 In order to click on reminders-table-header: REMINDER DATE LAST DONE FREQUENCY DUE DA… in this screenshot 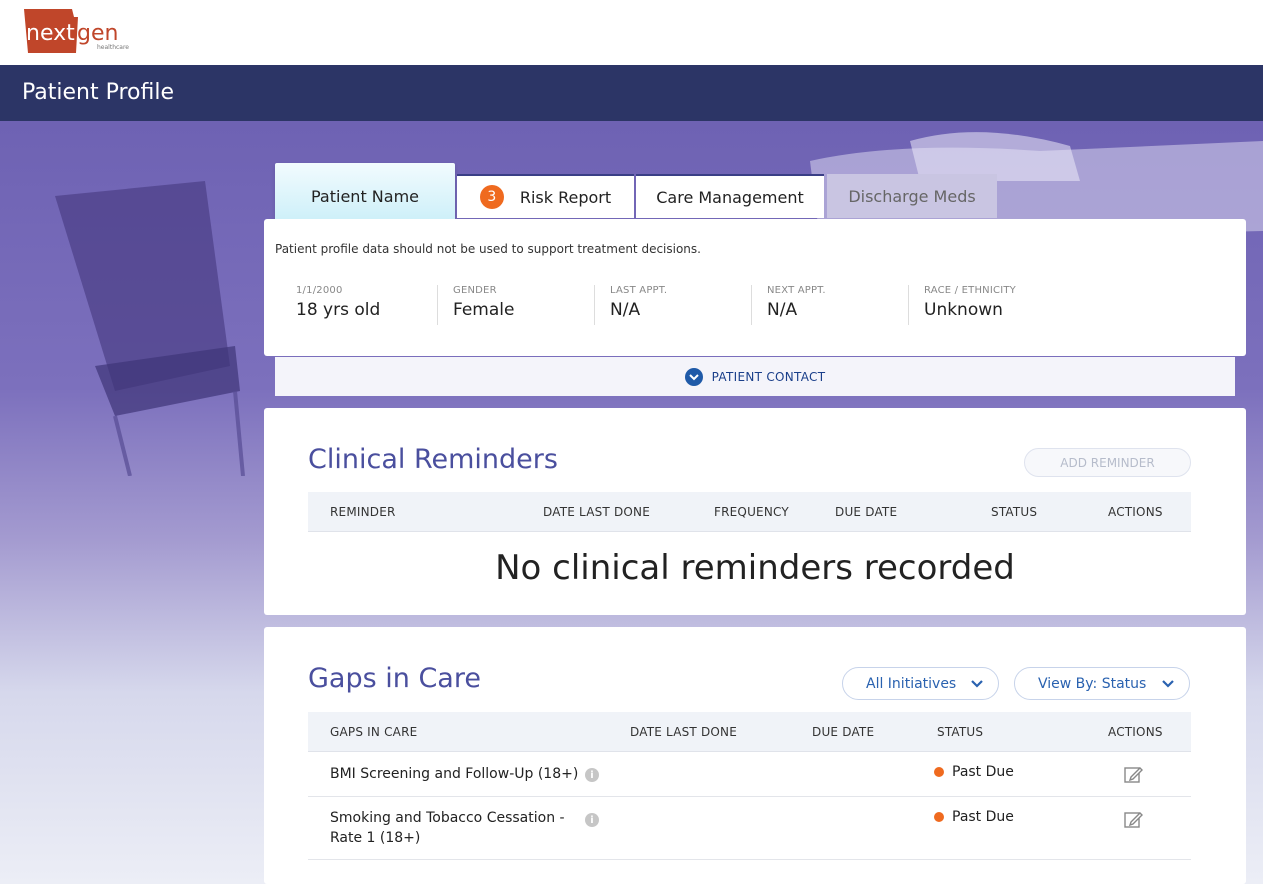, I will do `click(749, 512)`.